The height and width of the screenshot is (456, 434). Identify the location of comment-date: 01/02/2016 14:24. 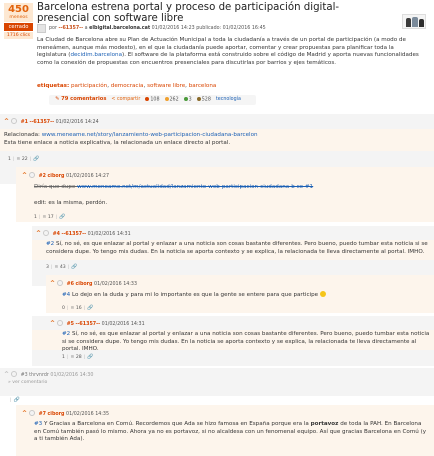
(77, 122).